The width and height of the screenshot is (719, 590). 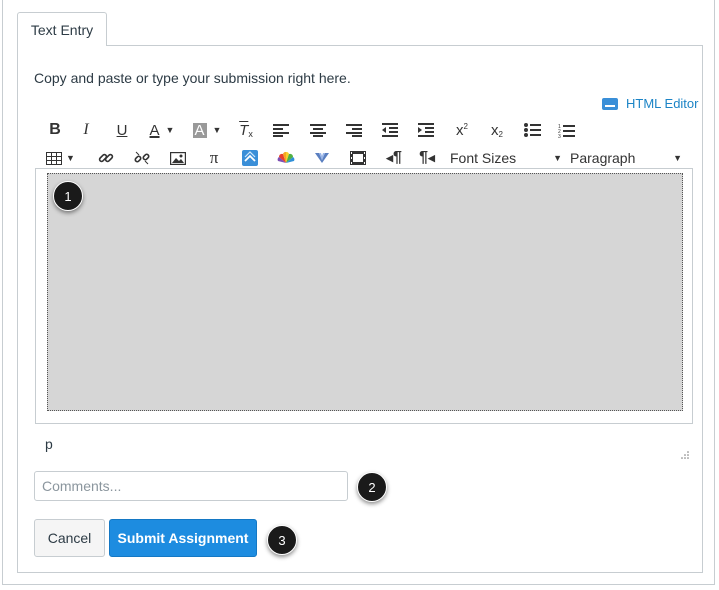 What do you see at coordinates (49, 444) in the screenshot?
I see `element-path: p` at bounding box center [49, 444].